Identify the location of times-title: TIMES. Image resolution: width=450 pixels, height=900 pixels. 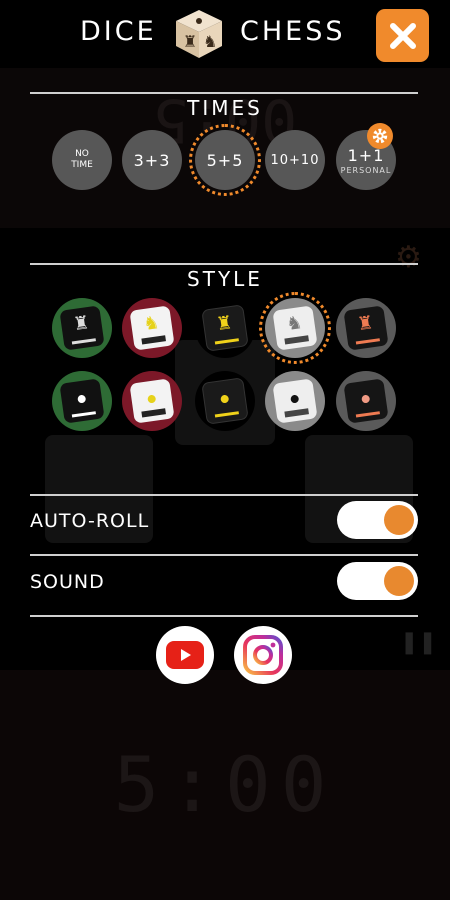
(225, 108).